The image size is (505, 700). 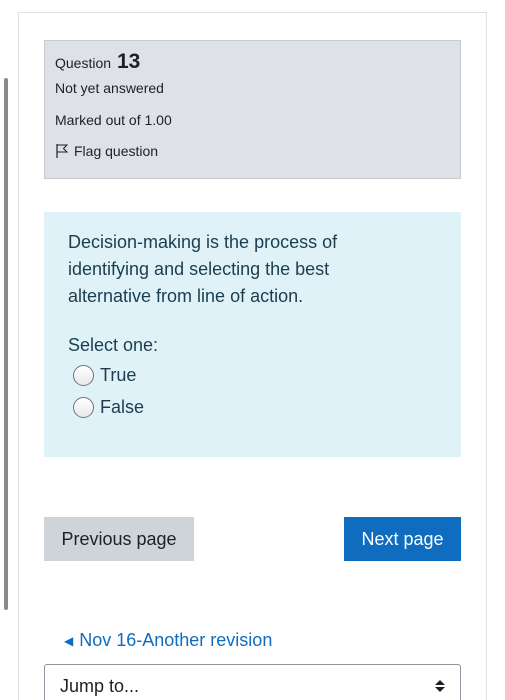 What do you see at coordinates (83, 63) in the screenshot?
I see `question-label: Question` at bounding box center [83, 63].